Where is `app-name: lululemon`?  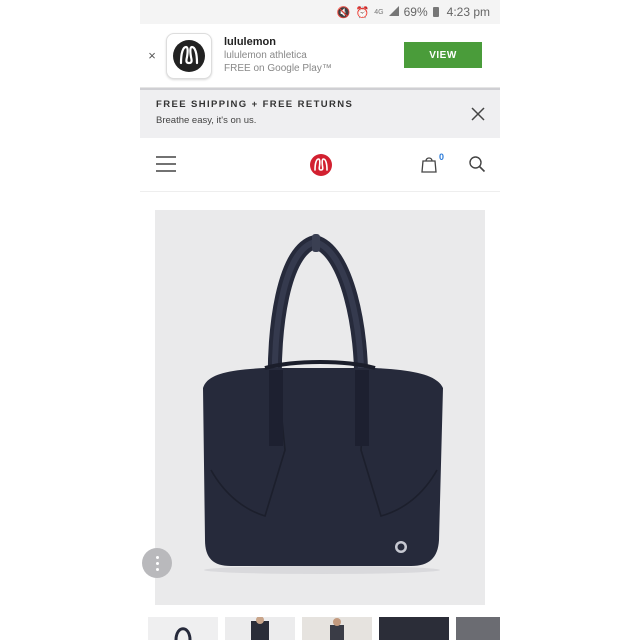 app-name: lululemon is located at coordinates (250, 42).